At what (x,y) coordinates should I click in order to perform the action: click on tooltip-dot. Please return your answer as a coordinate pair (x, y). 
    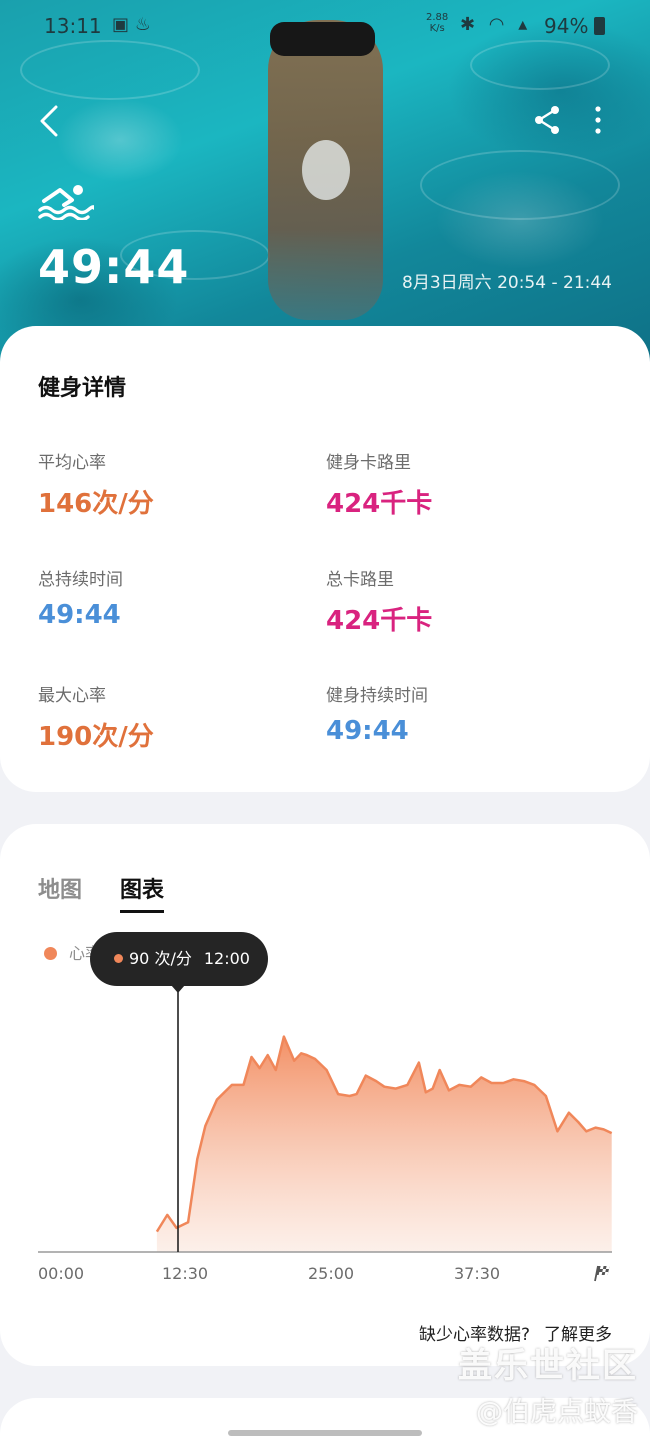
    Looking at the image, I should click on (118, 958).